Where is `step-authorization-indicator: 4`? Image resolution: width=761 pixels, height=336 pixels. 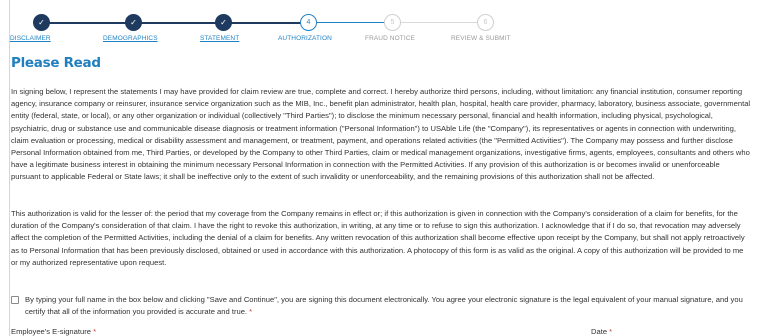
step-authorization-indicator: 4 is located at coordinates (308, 22).